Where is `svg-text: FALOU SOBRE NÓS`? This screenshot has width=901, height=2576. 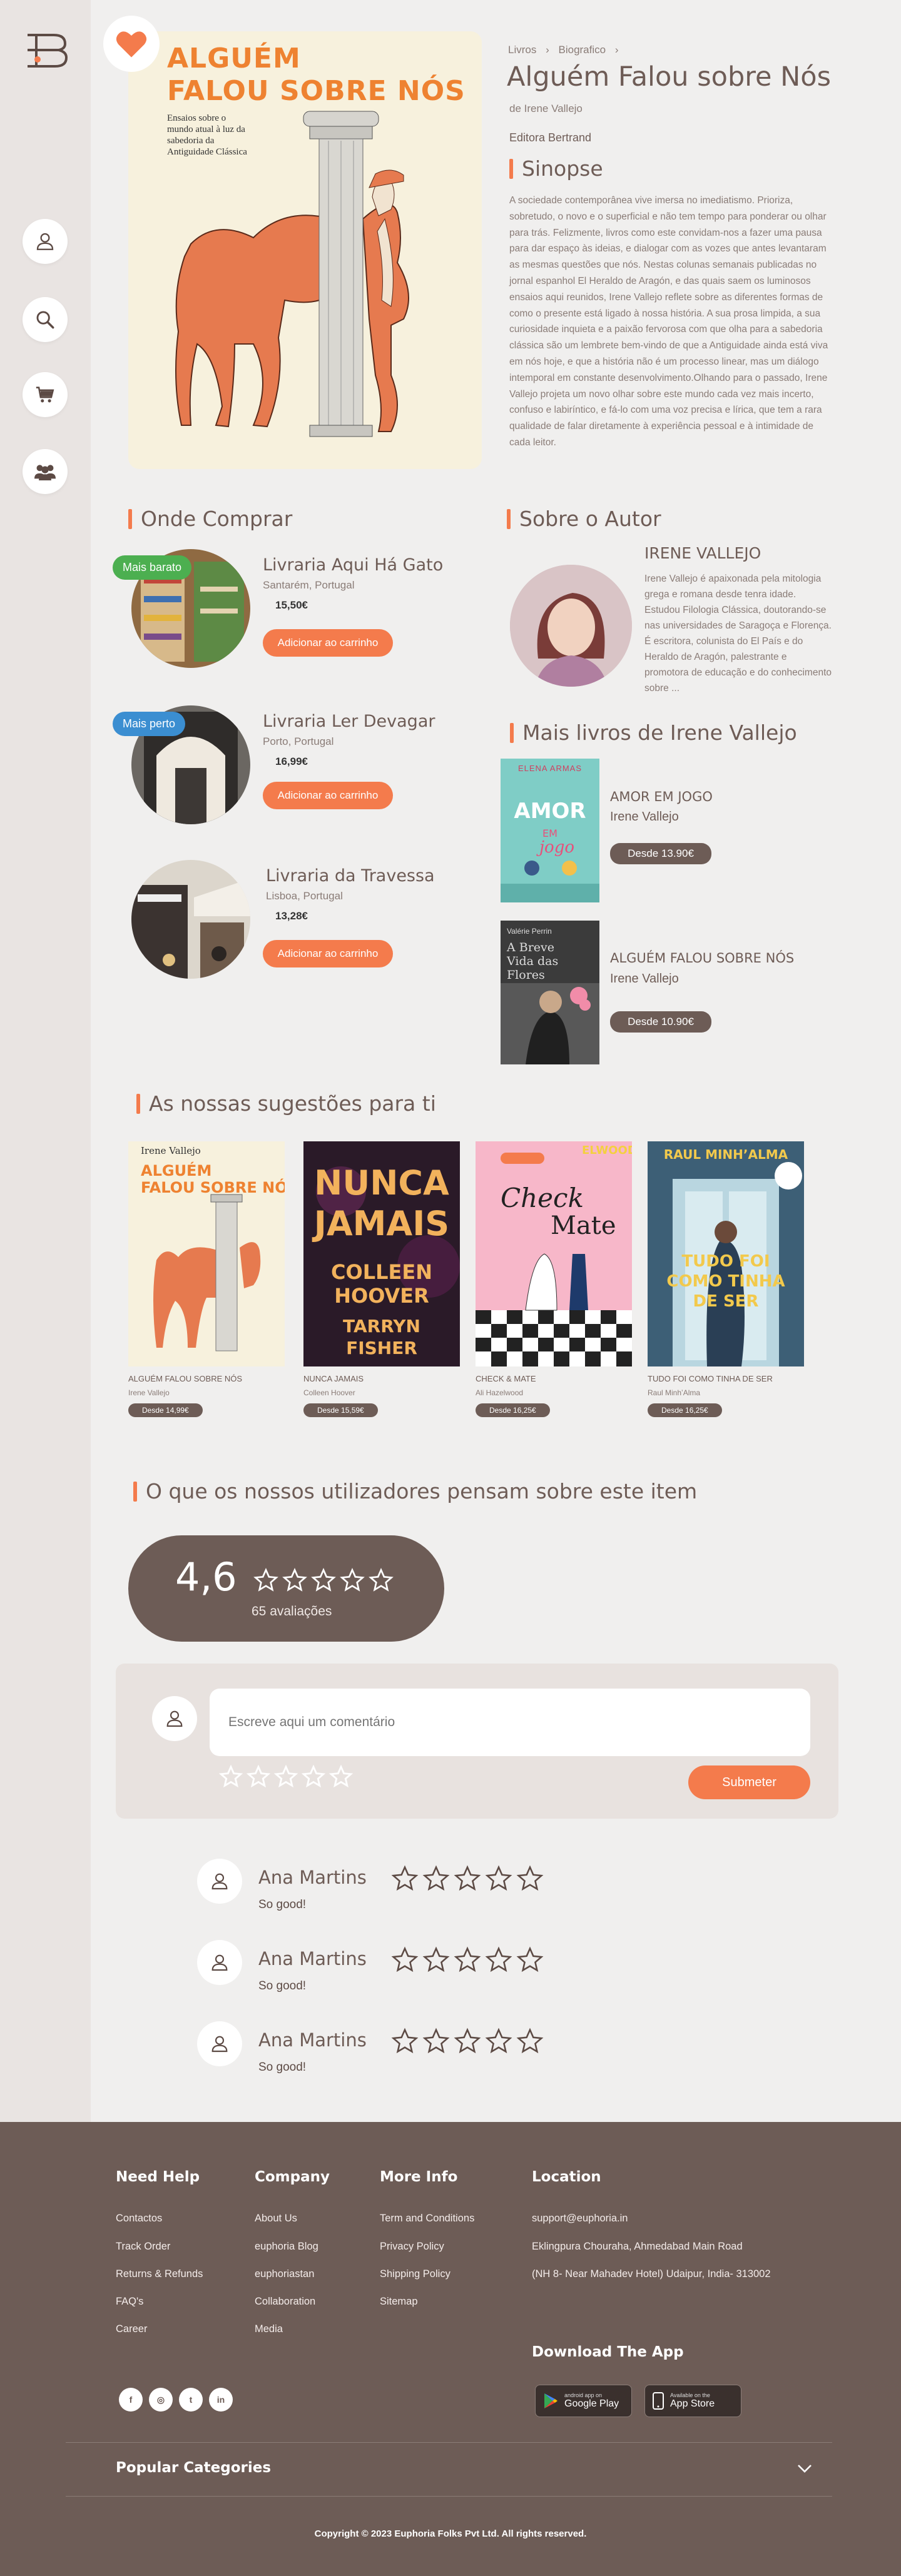
svg-text: FALOU SOBRE NÓS is located at coordinates (213, 1187).